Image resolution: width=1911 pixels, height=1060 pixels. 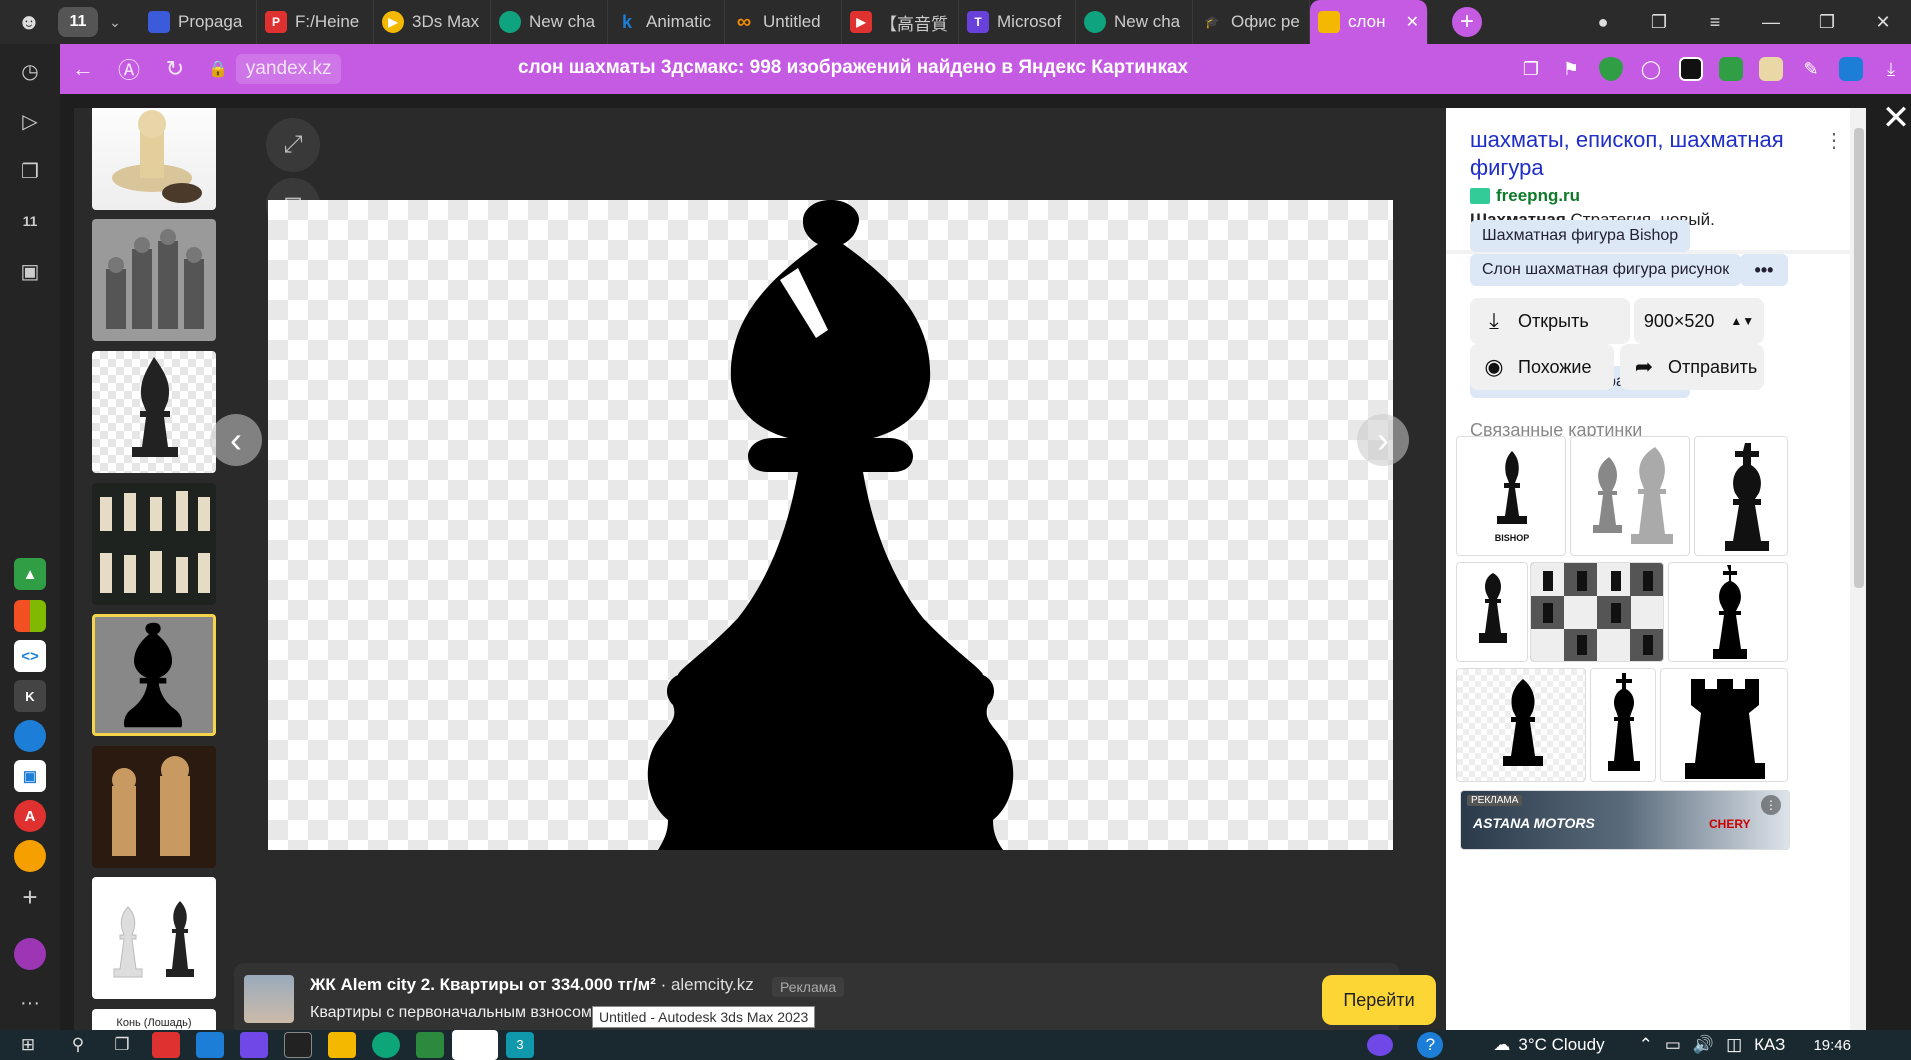 I want to click on open-button: ⤓ Открыть, so click(x=1550, y=321).